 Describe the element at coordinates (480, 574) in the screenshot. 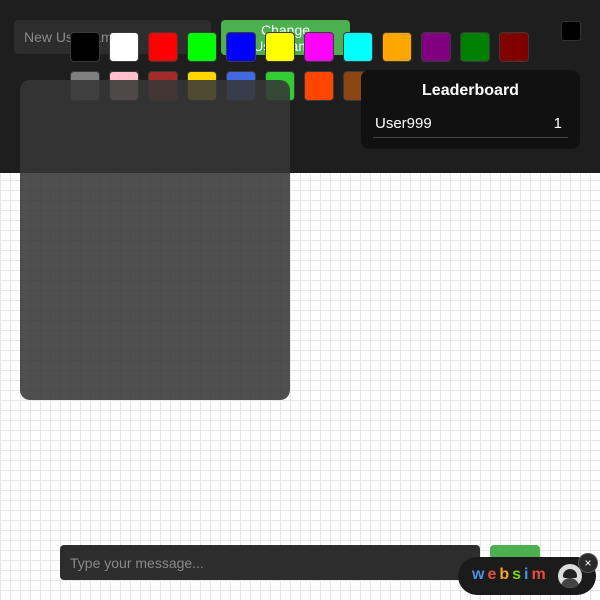

I see `logo-letter: w` at that location.